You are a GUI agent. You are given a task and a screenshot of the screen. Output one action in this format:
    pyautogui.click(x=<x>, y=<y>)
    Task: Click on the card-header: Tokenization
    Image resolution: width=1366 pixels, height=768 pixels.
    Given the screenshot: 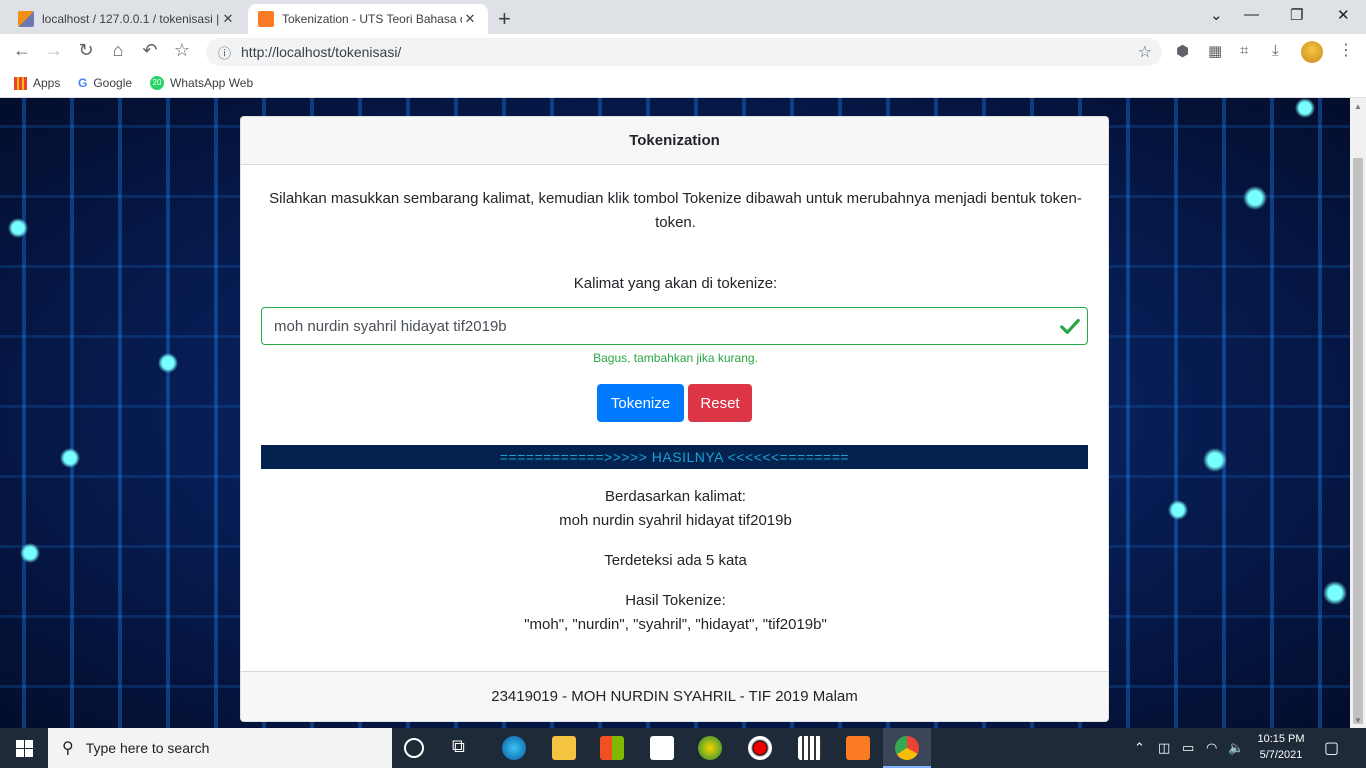 What is the action you would take?
    pyautogui.click(x=674, y=141)
    